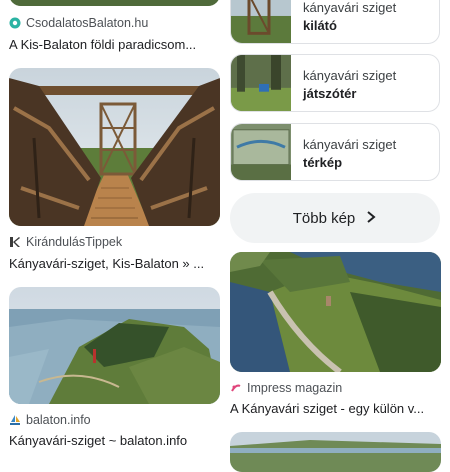 This screenshot has width=450, height=472. I want to click on chip-keyword: kilátó, so click(320, 25).